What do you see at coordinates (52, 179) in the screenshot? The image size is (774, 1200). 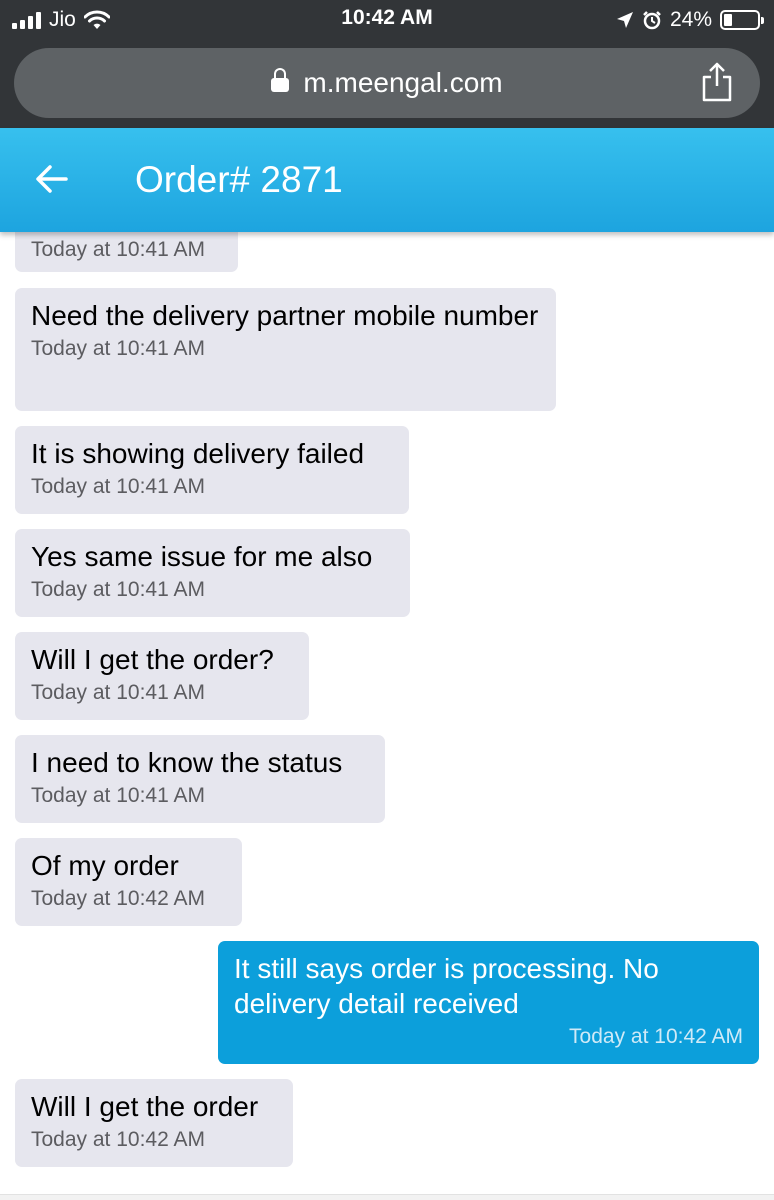 I see `back-arrow-icon` at bounding box center [52, 179].